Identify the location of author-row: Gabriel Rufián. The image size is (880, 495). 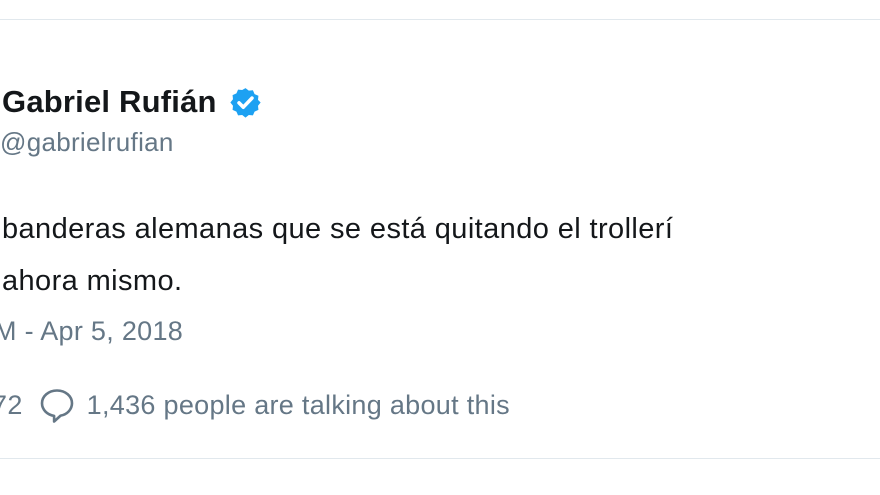
(132, 102).